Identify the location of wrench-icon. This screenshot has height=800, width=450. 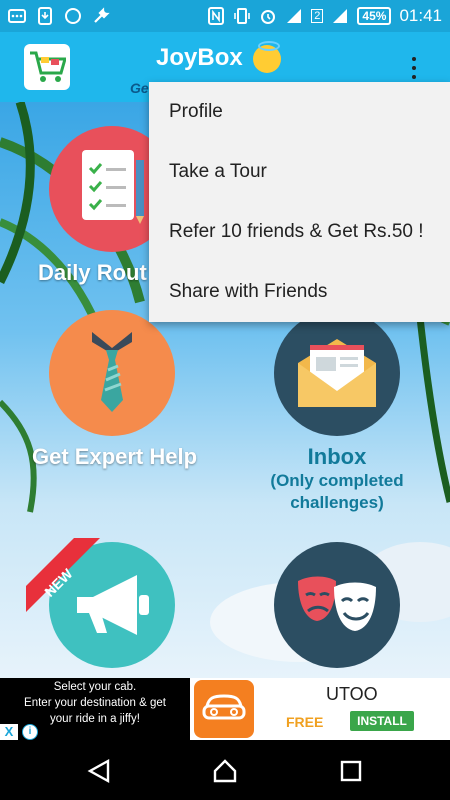
(101, 16).